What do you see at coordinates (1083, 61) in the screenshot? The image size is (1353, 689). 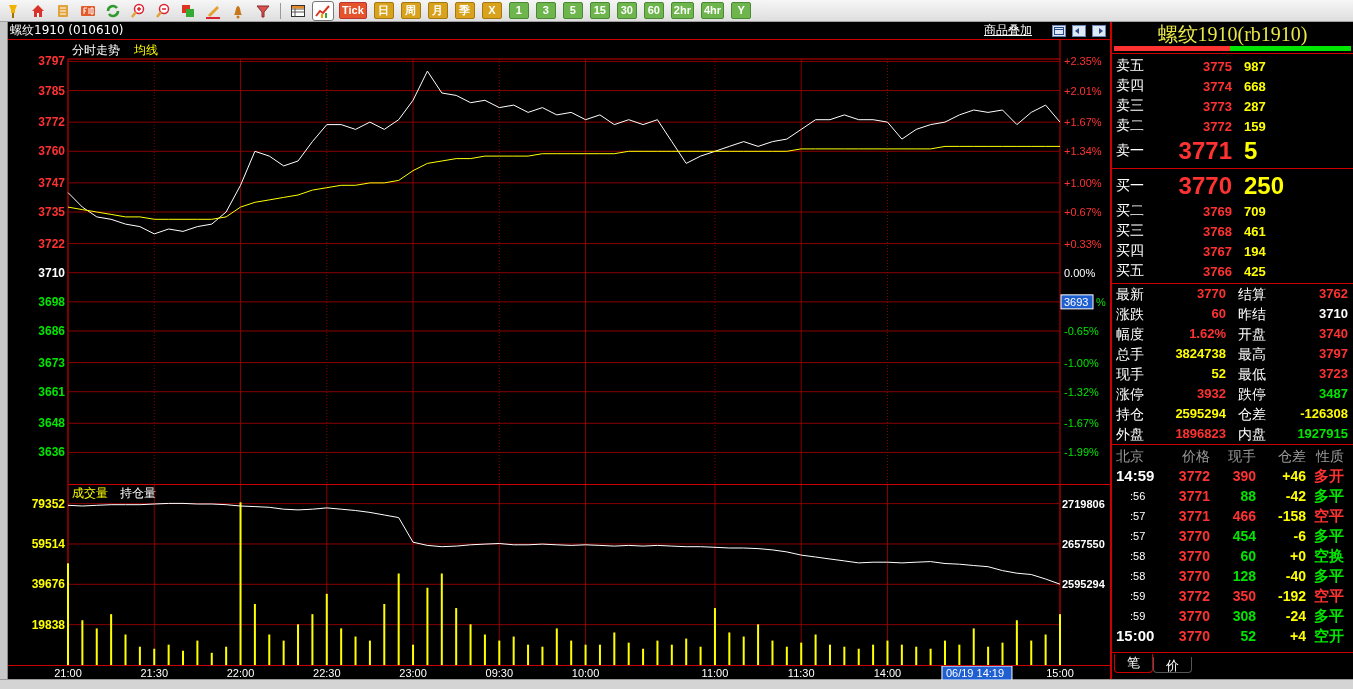 I see `percent-axis-label: +2.35%` at bounding box center [1083, 61].